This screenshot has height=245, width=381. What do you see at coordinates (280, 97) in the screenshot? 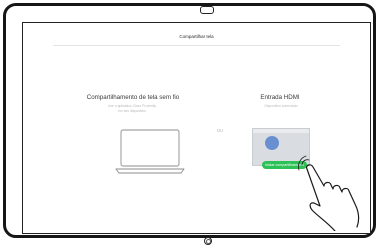
I see `hdmi-input-title: Entrada HDMI` at bounding box center [280, 97].